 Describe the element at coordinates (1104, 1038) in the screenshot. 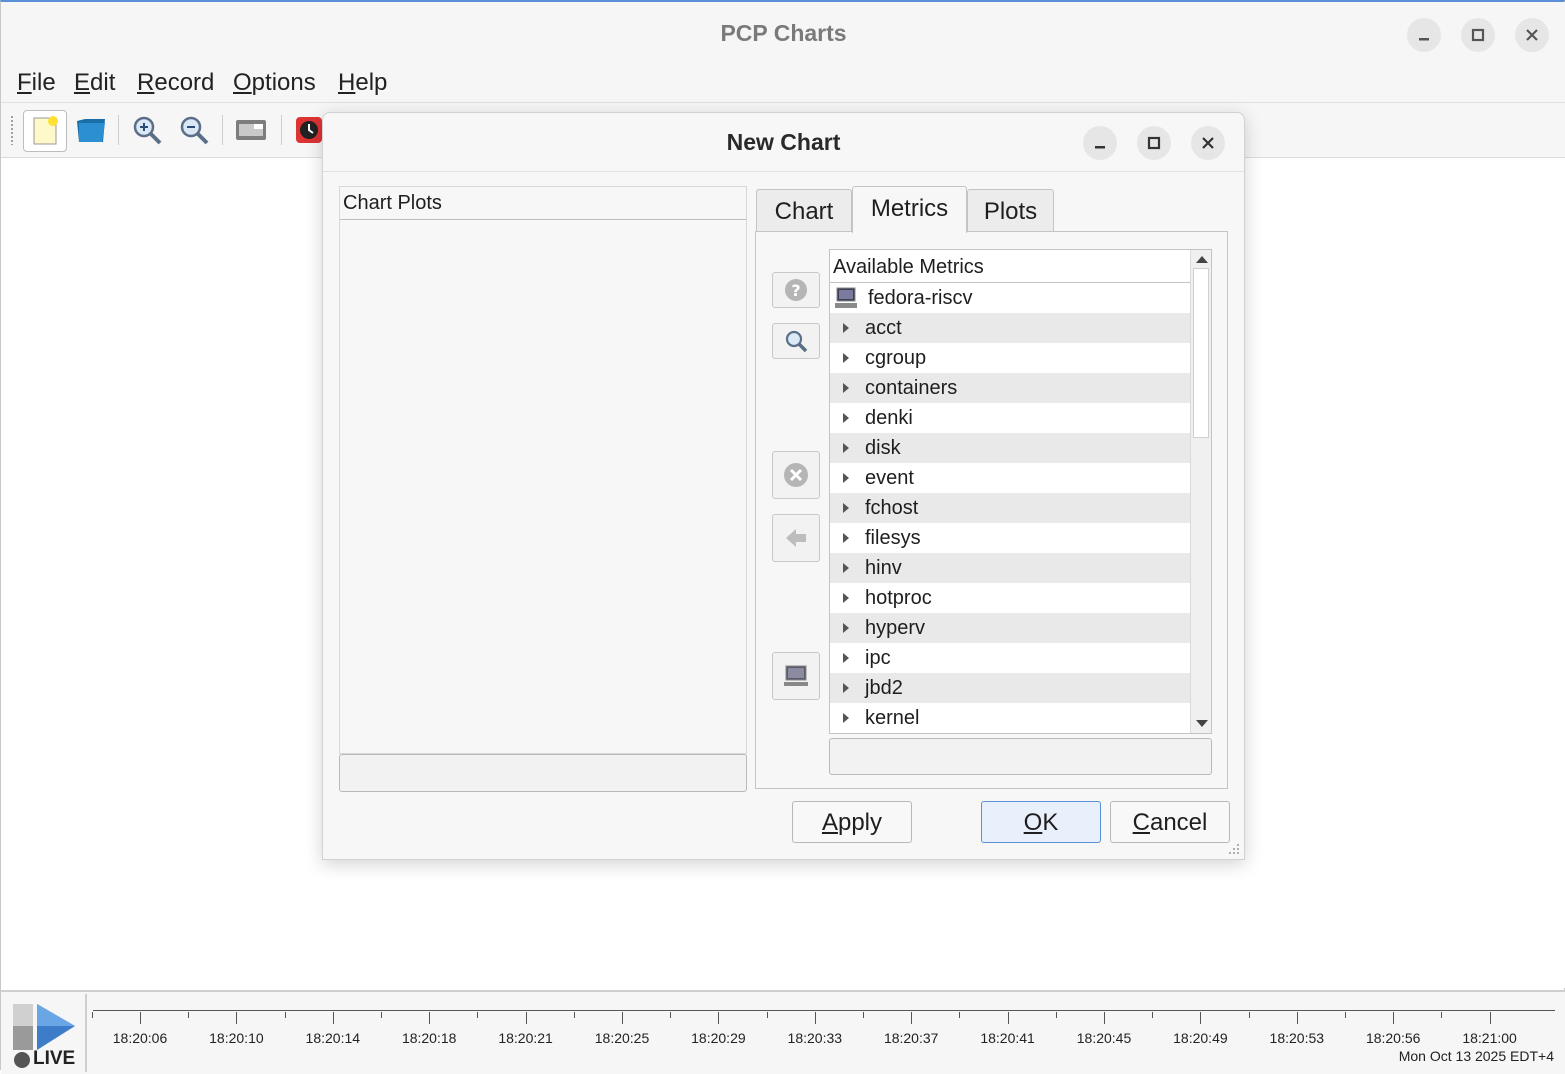

I see `timeline-tick-label: 18:20:45` at that location.